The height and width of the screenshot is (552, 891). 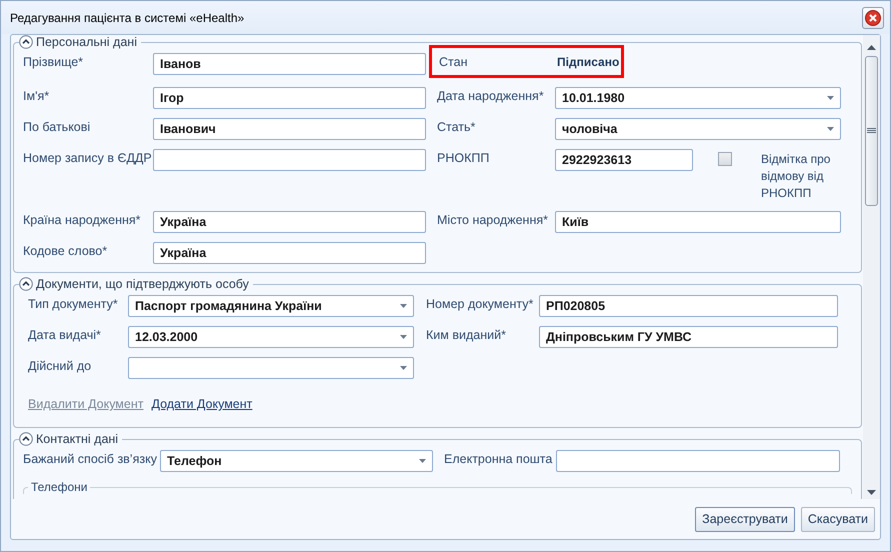 I want to click on dropdown-field: Телефон, so click(x=296, y=461).